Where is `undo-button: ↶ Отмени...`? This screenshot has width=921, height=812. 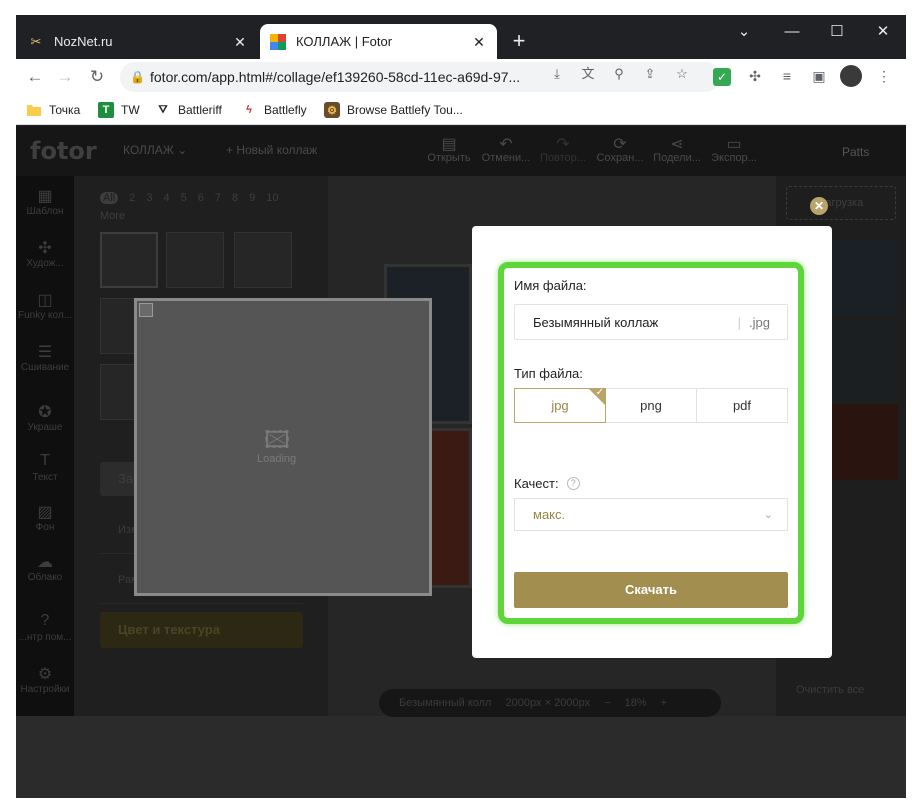
undo-button: ↶ Отмени... is located at coordinates (506, 149).